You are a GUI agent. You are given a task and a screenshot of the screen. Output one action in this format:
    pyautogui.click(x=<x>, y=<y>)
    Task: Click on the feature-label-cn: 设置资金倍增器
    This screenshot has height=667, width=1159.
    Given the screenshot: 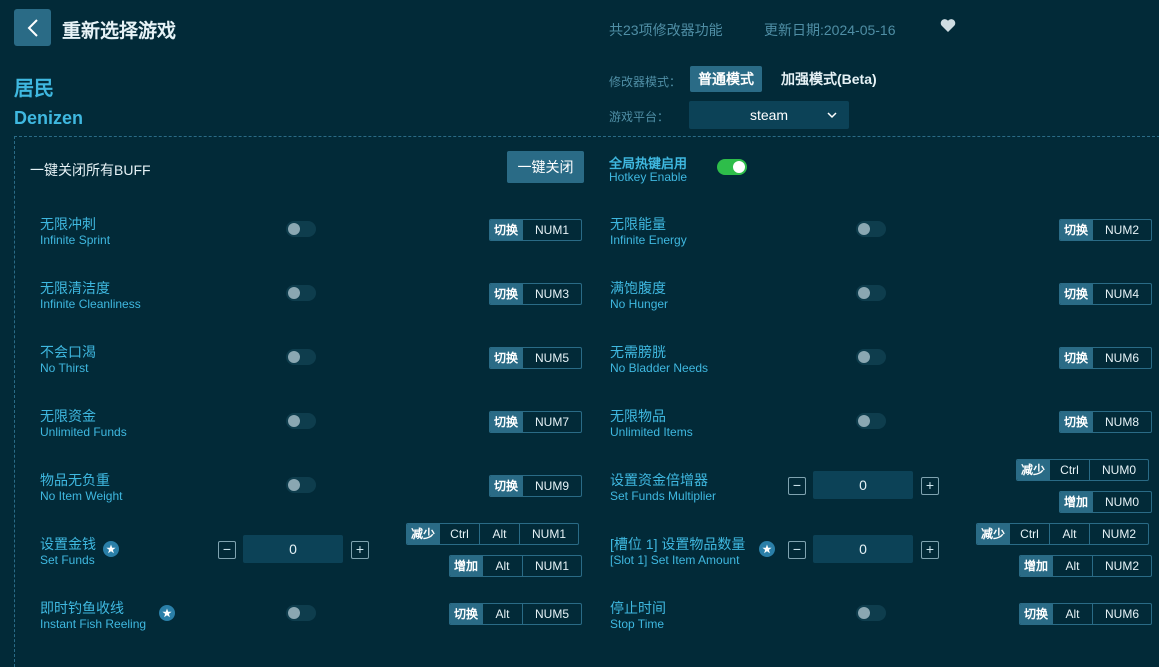 What is the action you would take?
    pyautogui.click(x=659, y=480)
    